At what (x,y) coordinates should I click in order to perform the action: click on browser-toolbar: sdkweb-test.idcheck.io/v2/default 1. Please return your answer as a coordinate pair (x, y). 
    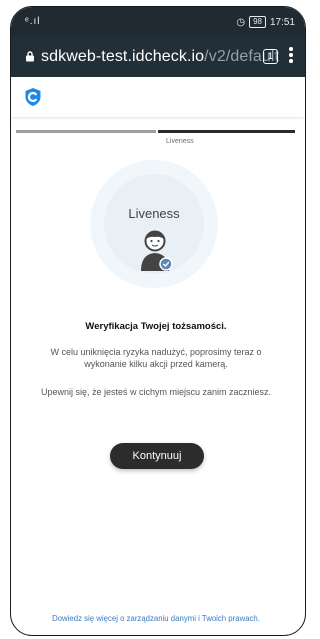
    Looking at the image, I should click on (158, 57).